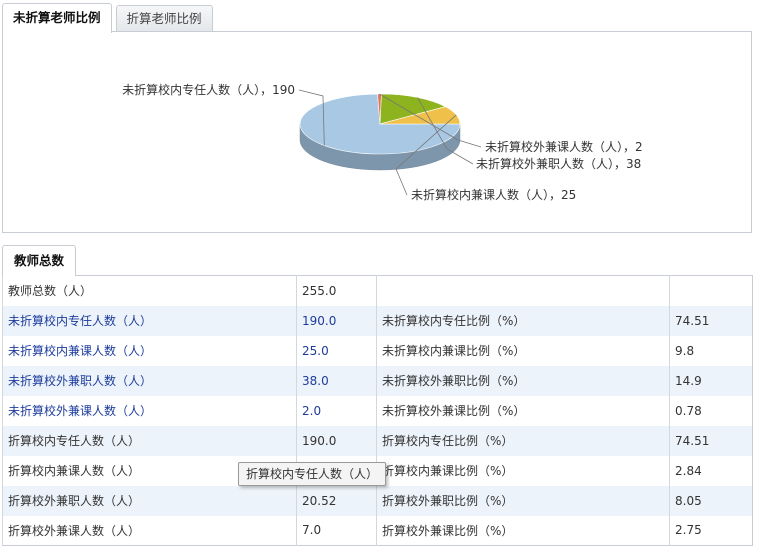  I want to click on table-row: 未折算校内兼课人数（人） 25.0 未折算校内兼课比例（%） 9.8, so click(377, 350).